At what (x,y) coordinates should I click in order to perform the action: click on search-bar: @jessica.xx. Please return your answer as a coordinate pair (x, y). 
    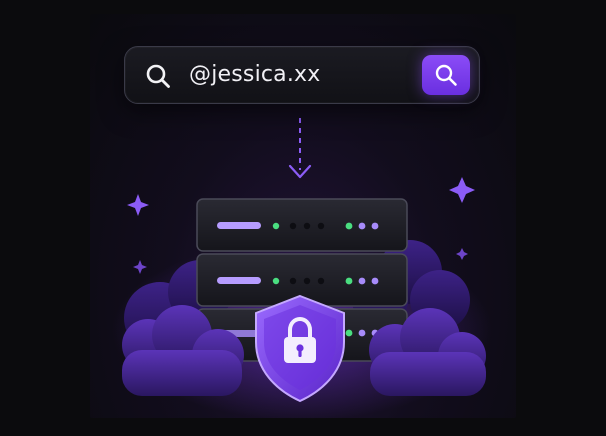
    Looking at the image, I should click on (302, 75).